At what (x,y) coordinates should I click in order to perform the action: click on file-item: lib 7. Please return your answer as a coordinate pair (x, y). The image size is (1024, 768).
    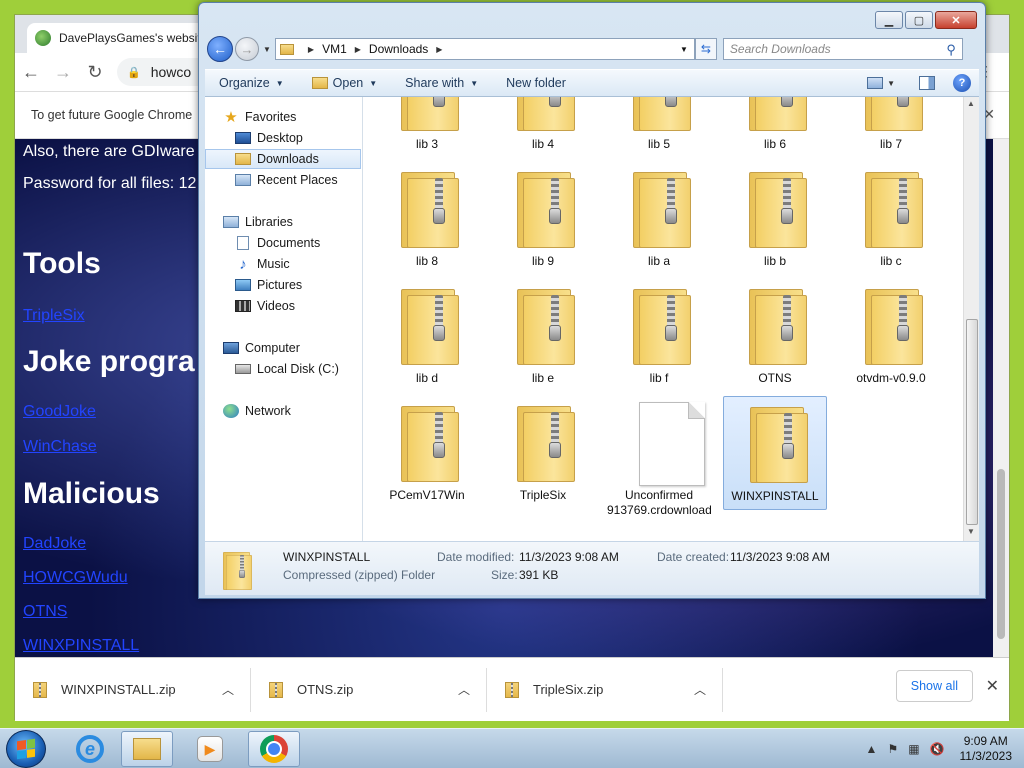
    Looking at the image, I should click on (891, 128).